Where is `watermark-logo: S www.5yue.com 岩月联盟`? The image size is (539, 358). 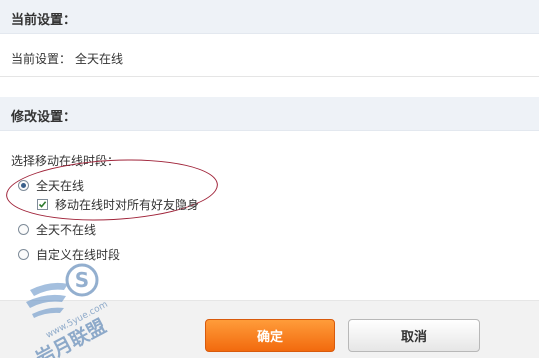
watermark-logo: S www.5yue.com 岩月联盟 is located at coordinates (68, 310).